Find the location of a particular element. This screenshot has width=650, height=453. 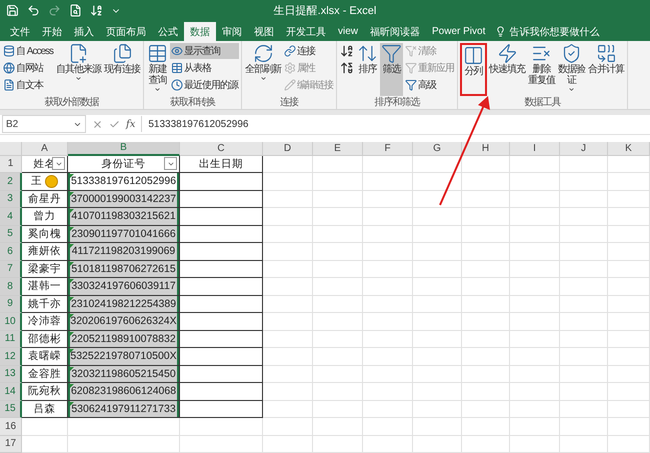

print-preview-icon is located at coordinates (75, 11).